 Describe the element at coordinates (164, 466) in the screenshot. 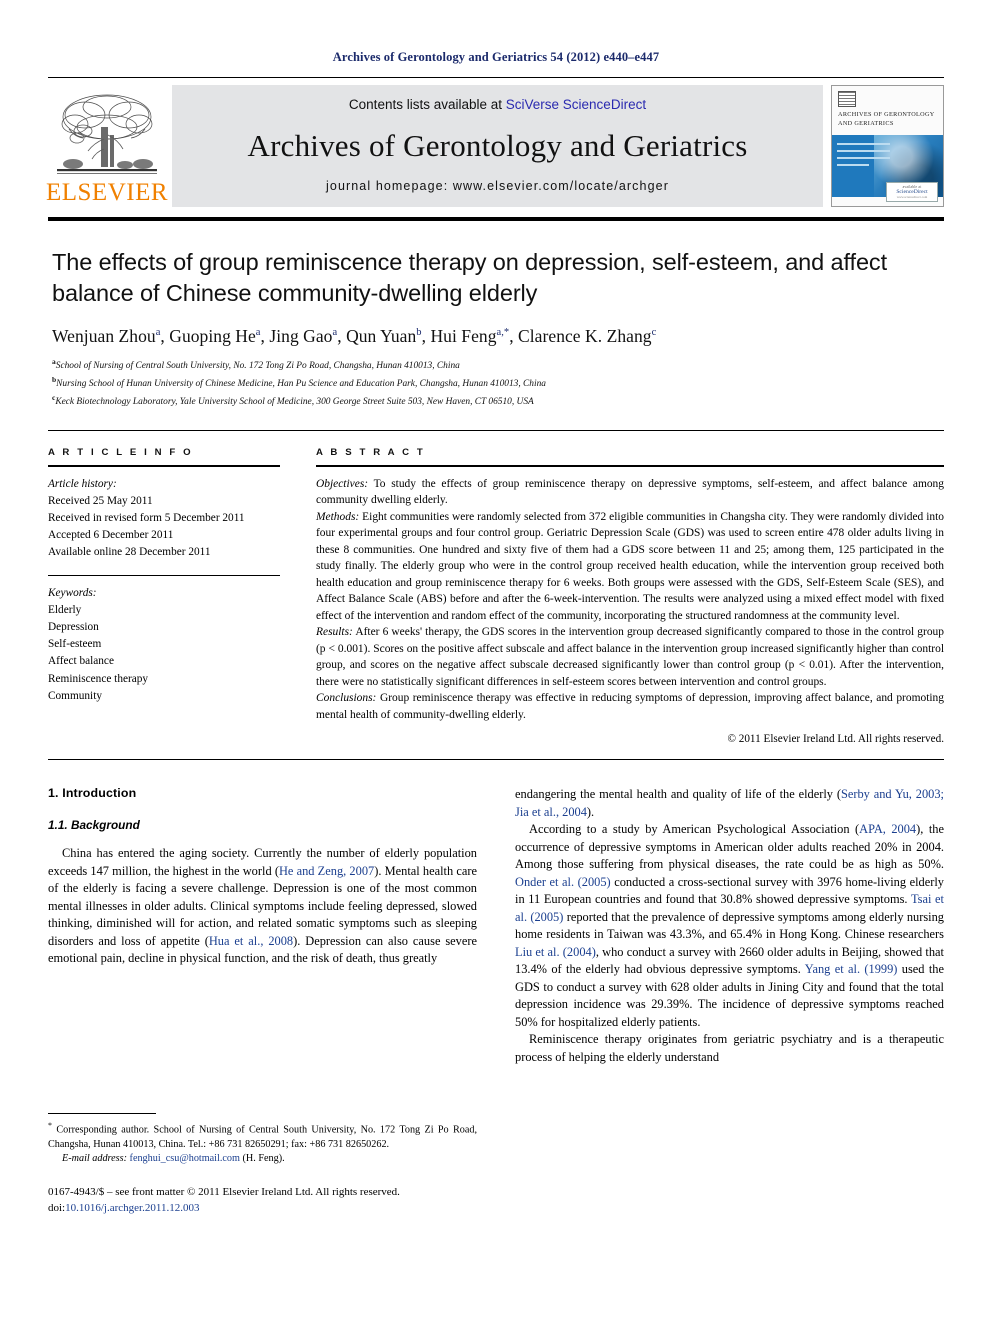

I see `article-info-rule` at that location.